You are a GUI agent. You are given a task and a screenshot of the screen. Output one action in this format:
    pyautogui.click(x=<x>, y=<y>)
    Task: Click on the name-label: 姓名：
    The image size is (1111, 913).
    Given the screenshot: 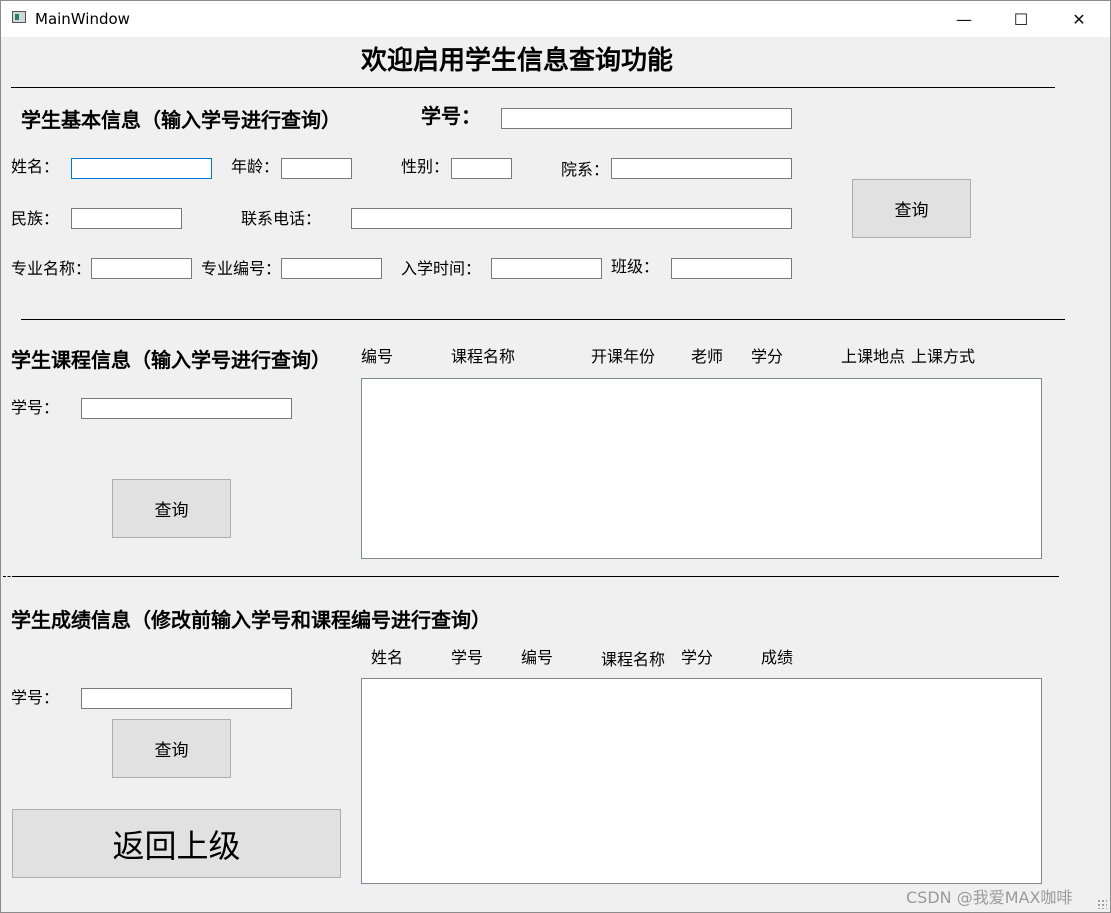 What is the action you would take?
    pyautogui.click(x=35, y=166)
    